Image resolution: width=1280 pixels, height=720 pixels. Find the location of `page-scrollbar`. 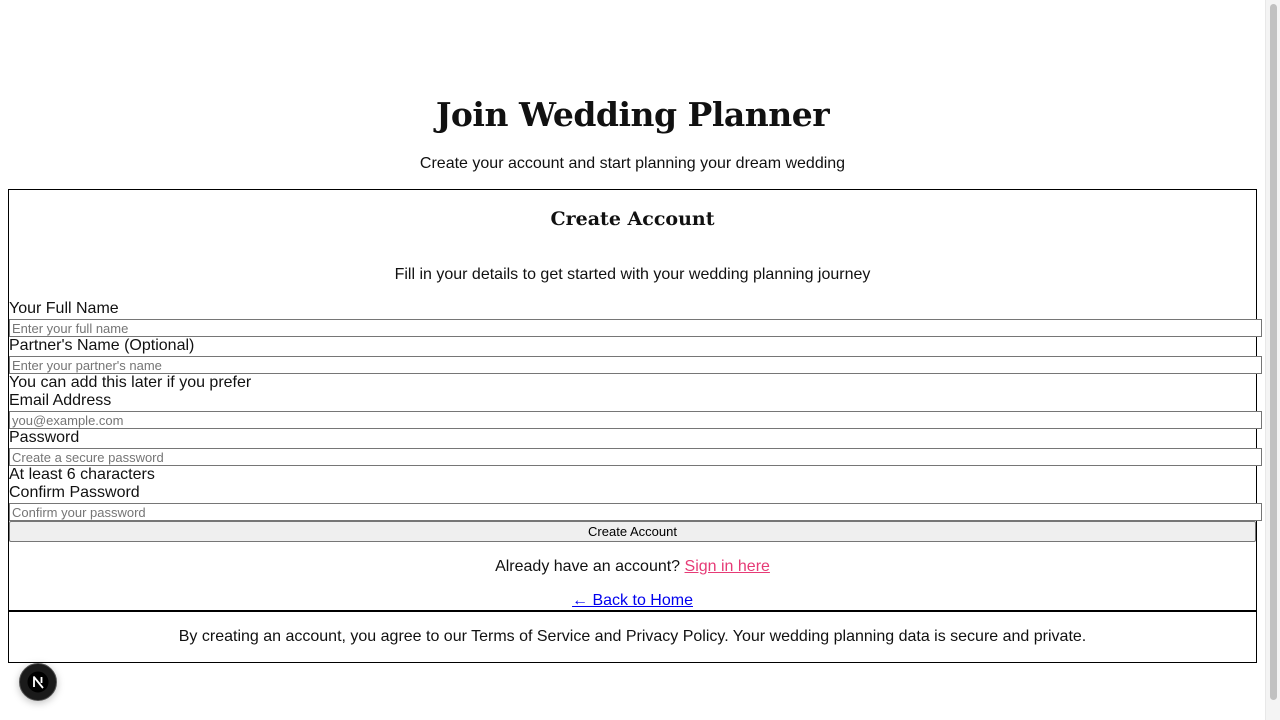

page-scrollbar is located at coordinates (1272, 360).